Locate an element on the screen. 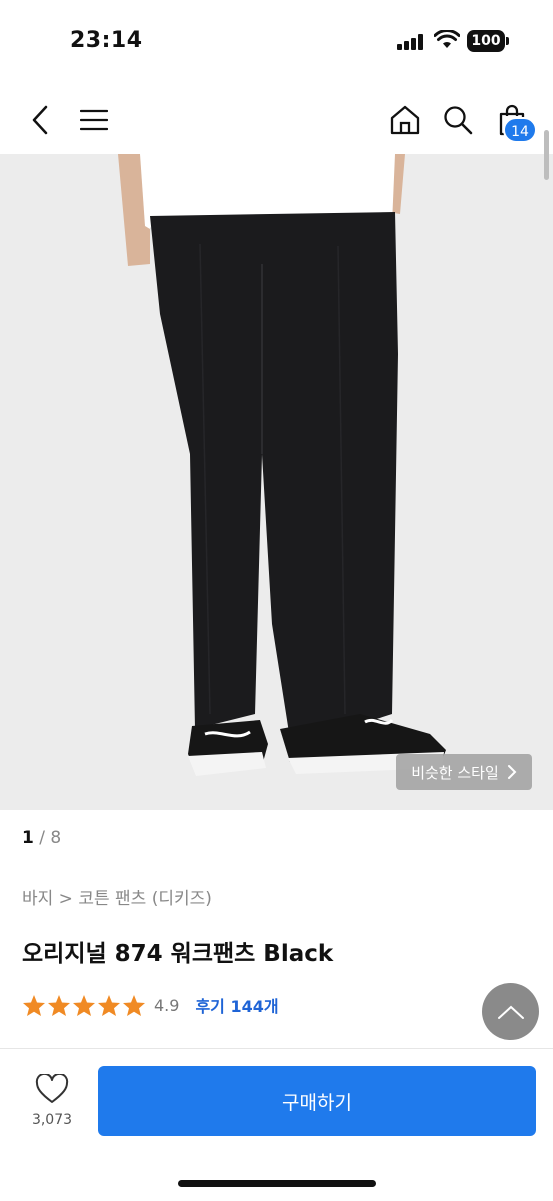 This screenshot has height=1201, width=553. menu-button is located at coordinates (94, 120).